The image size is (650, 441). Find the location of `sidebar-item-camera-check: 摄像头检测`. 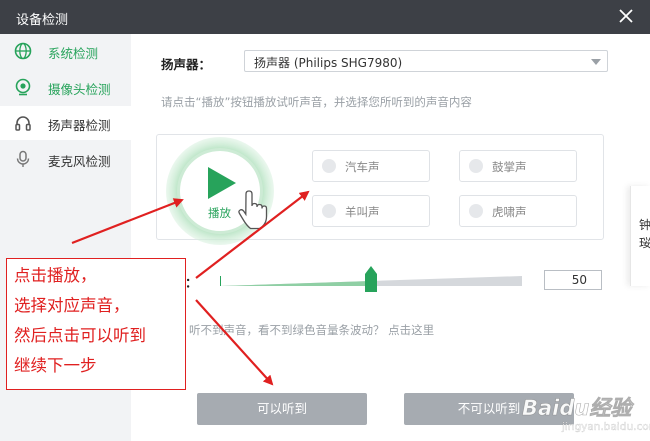

sidebar-item-camera-check: 摄像头检测 is located at coordinates (65, 87).